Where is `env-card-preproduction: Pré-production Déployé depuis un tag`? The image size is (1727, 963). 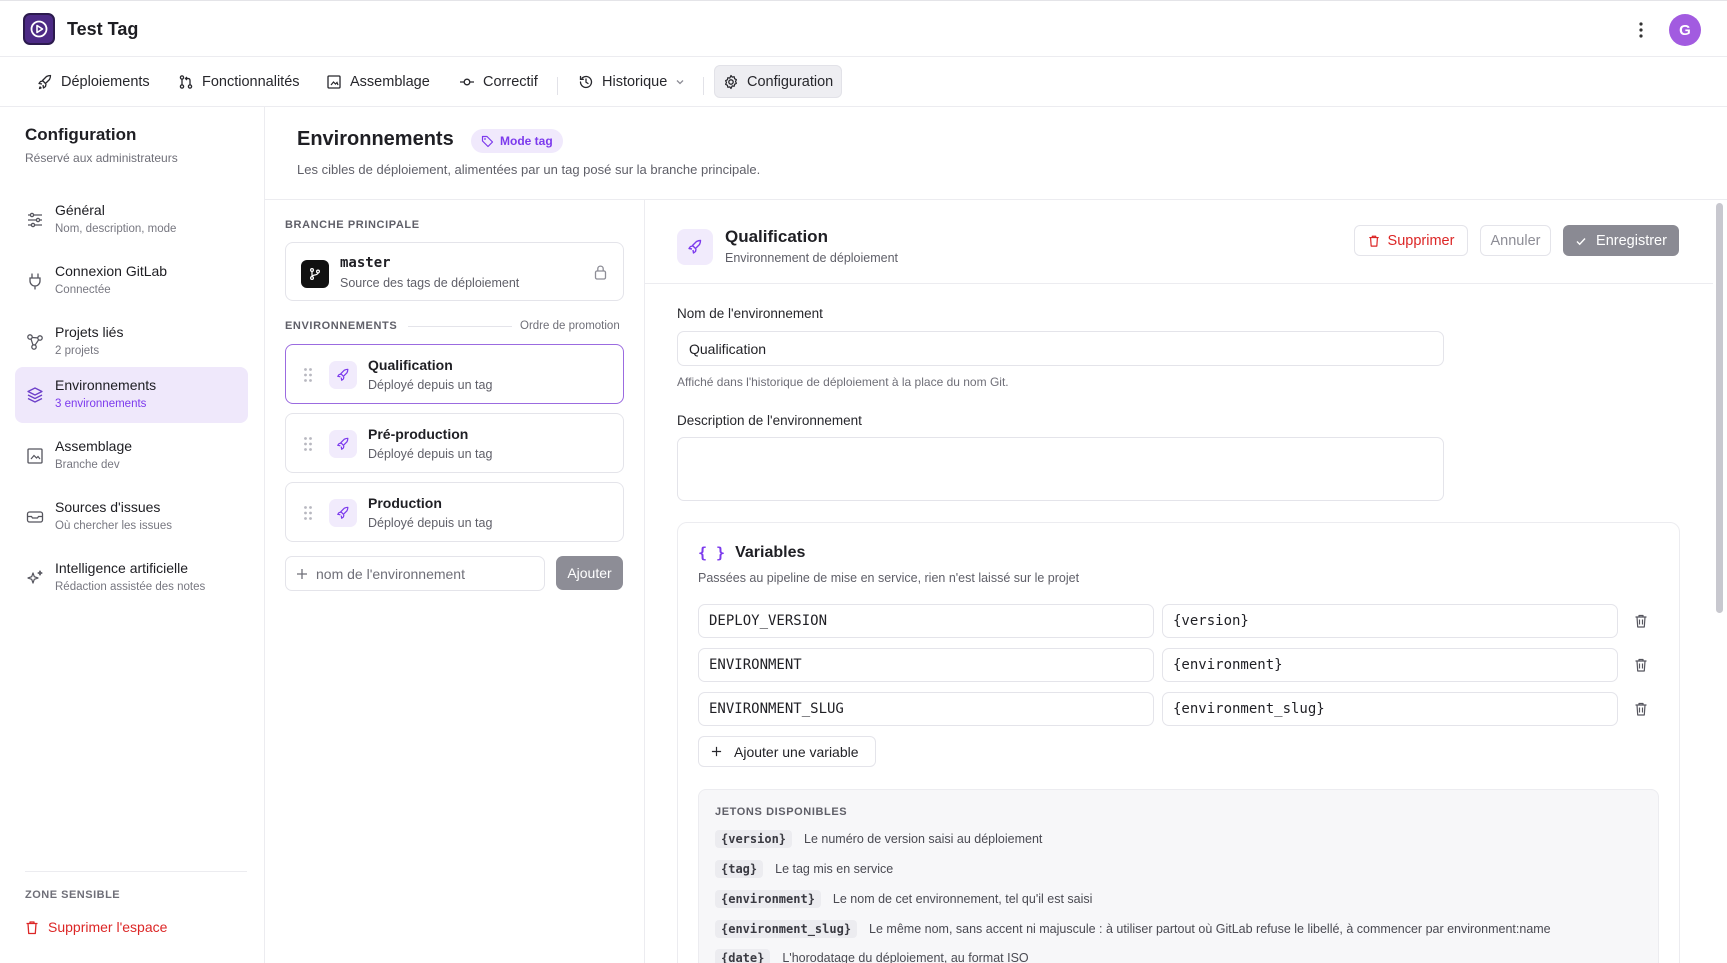
env-card-preproduction: Pré-production Déployé depuis un tag is located at coordinates (454, 443).